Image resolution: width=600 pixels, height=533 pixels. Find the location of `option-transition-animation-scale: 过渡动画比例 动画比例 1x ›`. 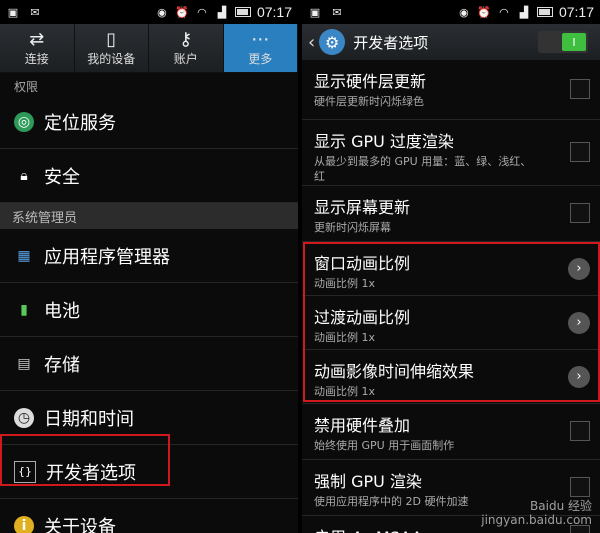

option-transition-animation-scale: 过渡动画比例 动画比例 1x › is located at coordinates (451, 323).